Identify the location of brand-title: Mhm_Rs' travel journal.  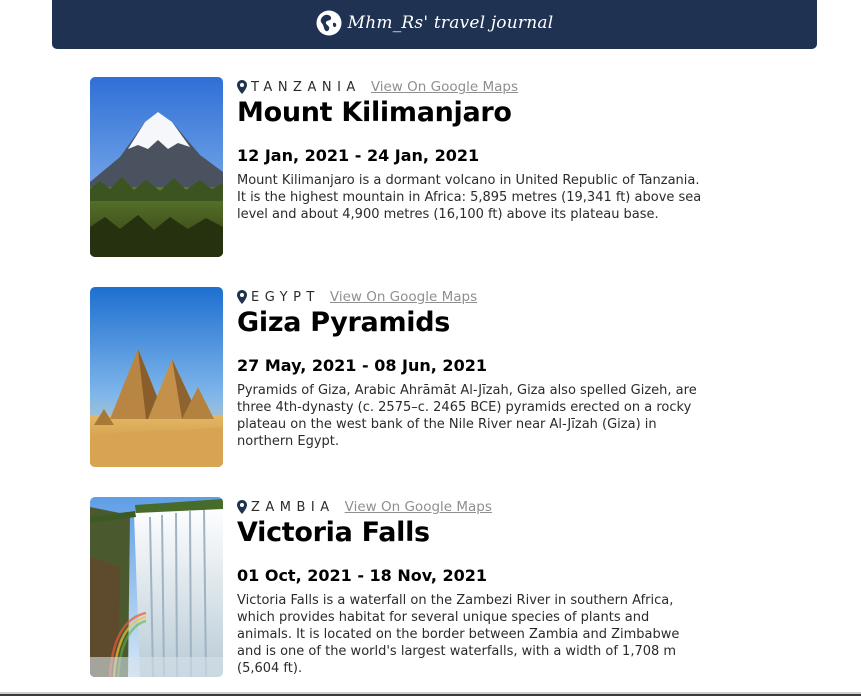
(450, 22).